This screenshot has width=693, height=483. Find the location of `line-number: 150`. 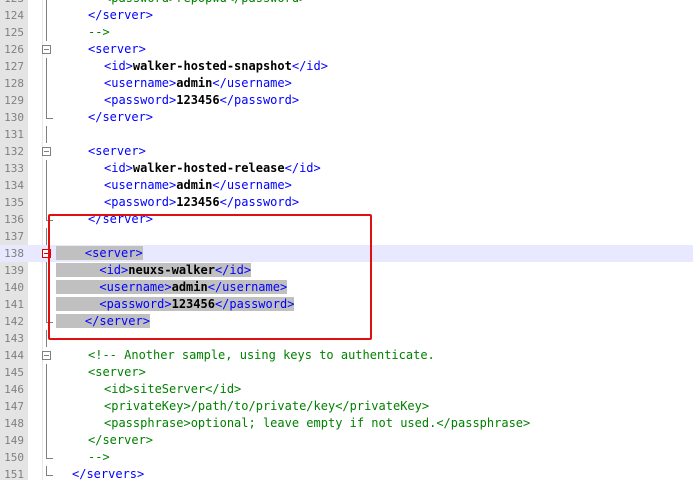

line-number: 150 is located at coordinates (14, 457).